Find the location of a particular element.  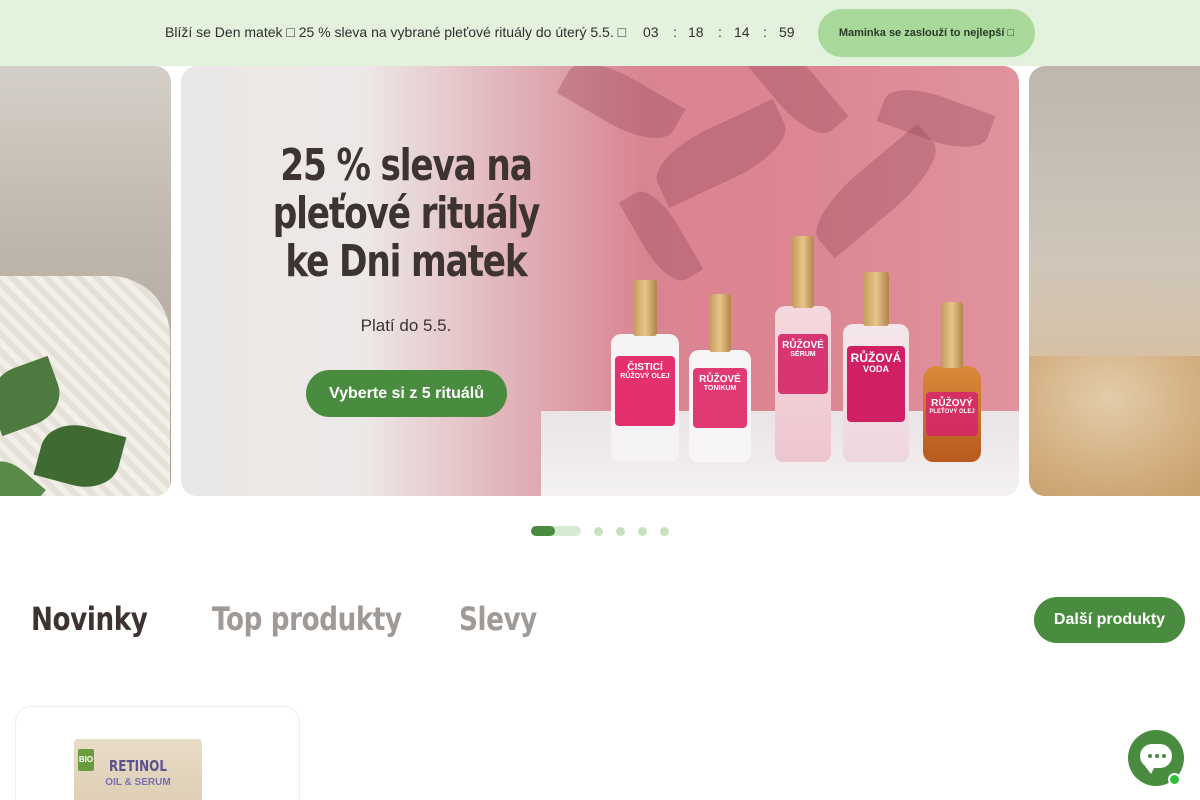

product-bottle: RŮŽOVÝ PLEŤOVÝ OLEJ is located at coordinates (952, 382).